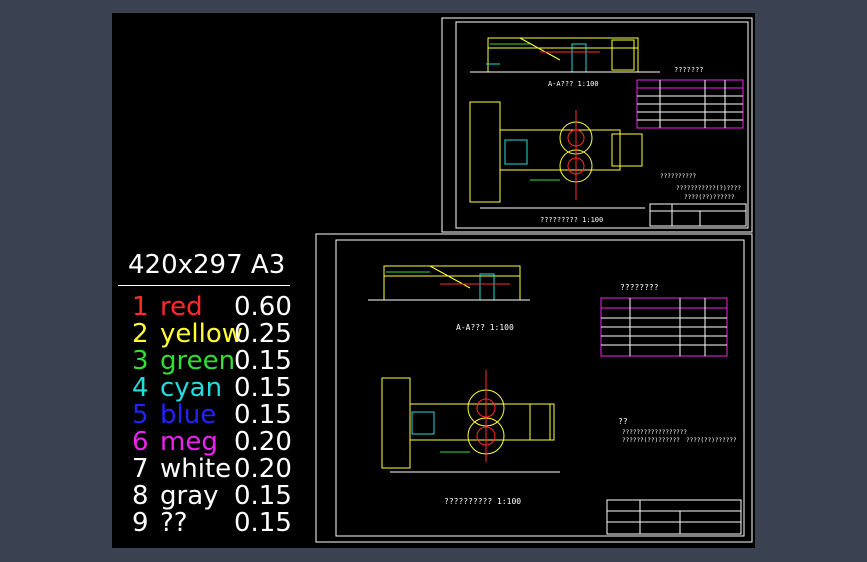 The image size is (867, 562). Describe the element at coordinates (711, 440) in the screenshot. I see `bottom-note-3: ????(??)??????` at that location.